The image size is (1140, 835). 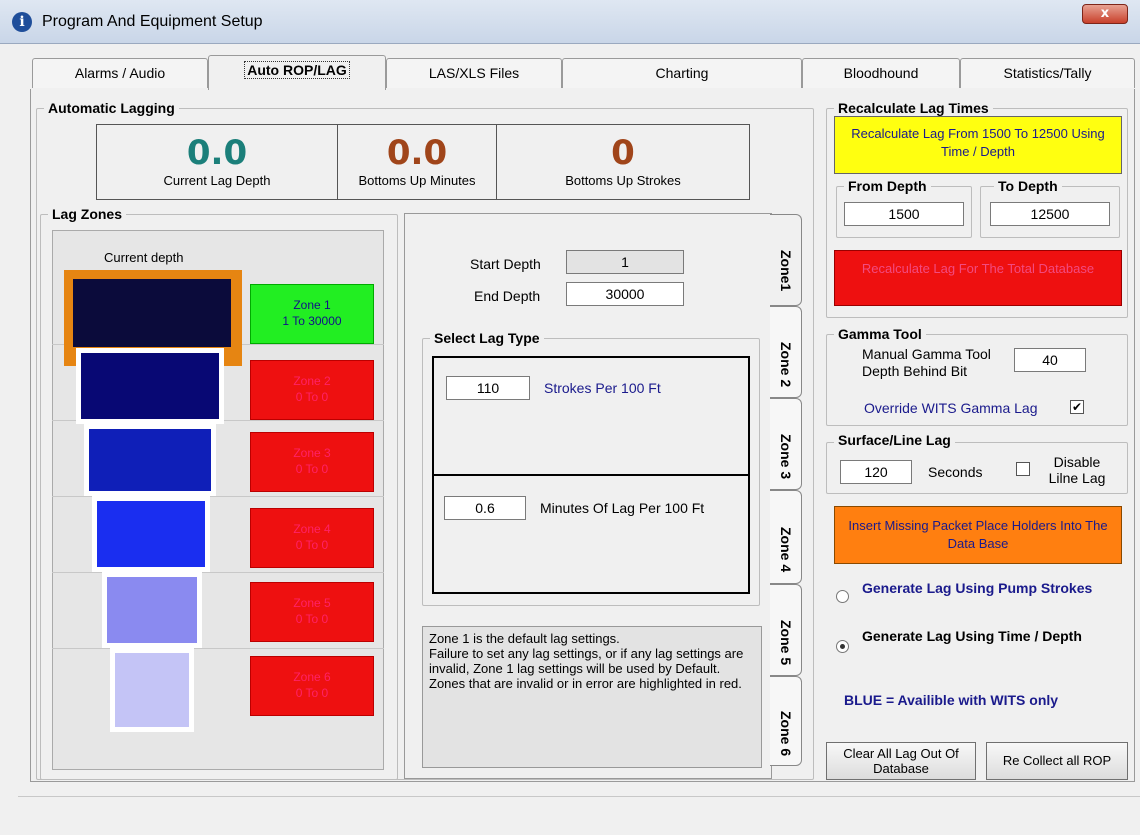 I want to click on surface-lag-seconds-field: 120, so click(x=876, y=472).